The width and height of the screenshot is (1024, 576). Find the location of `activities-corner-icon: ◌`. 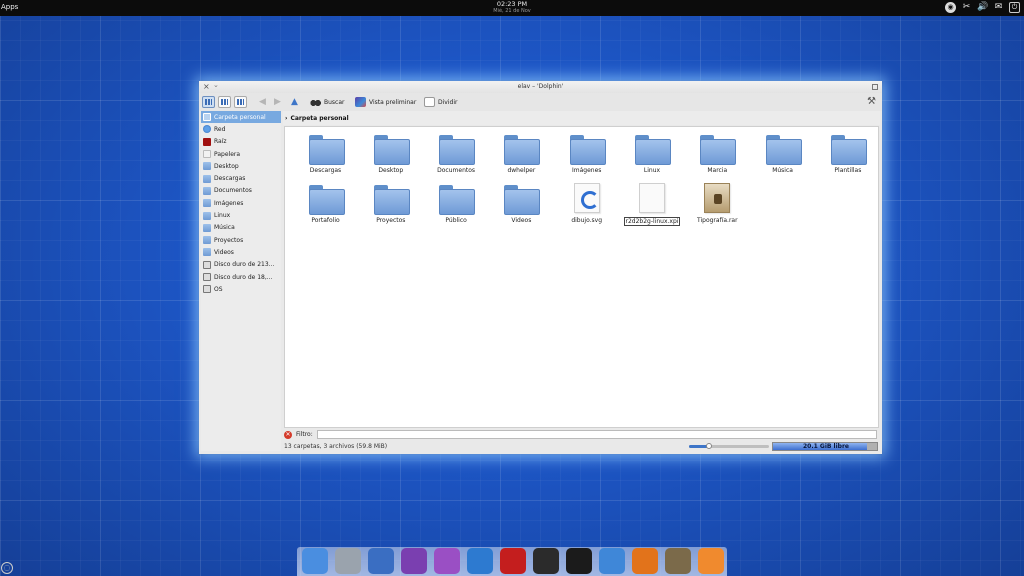

activities-corner-icon: ◌ is located at coordinates (7, 568).